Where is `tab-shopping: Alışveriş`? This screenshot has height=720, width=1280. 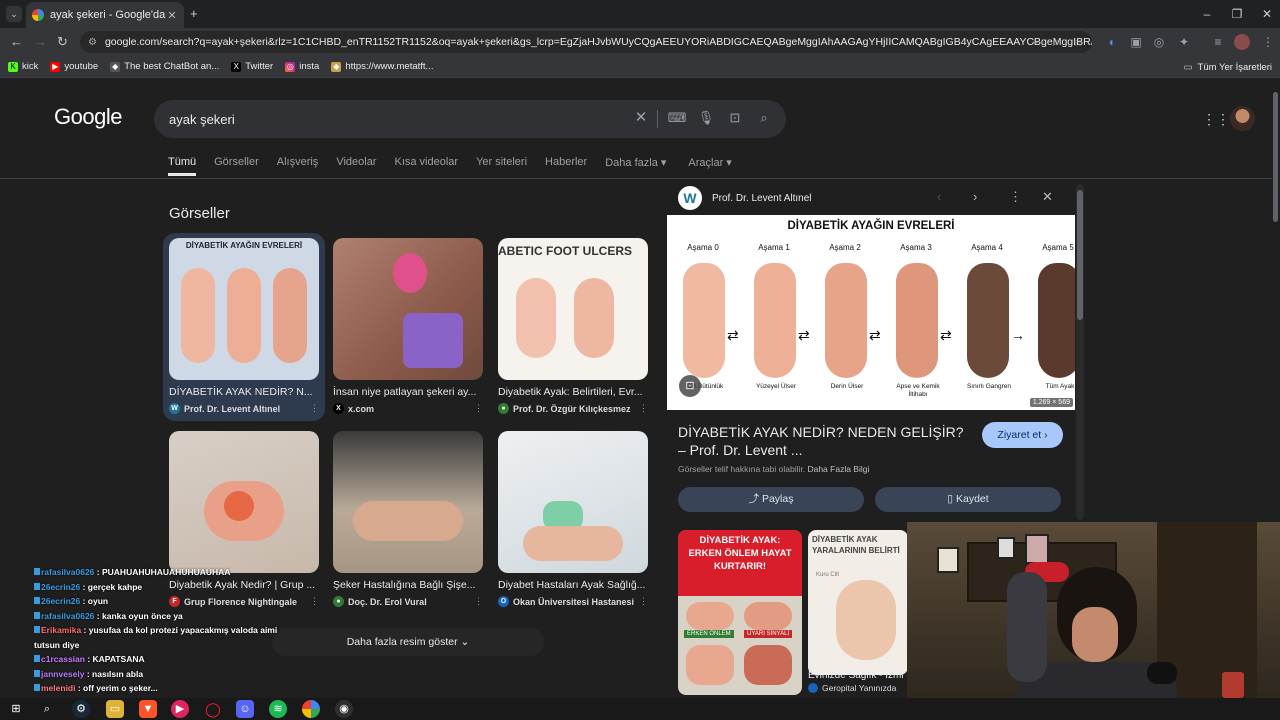 tab-shopping: Alışveriş is located at coordinates (298, 164).